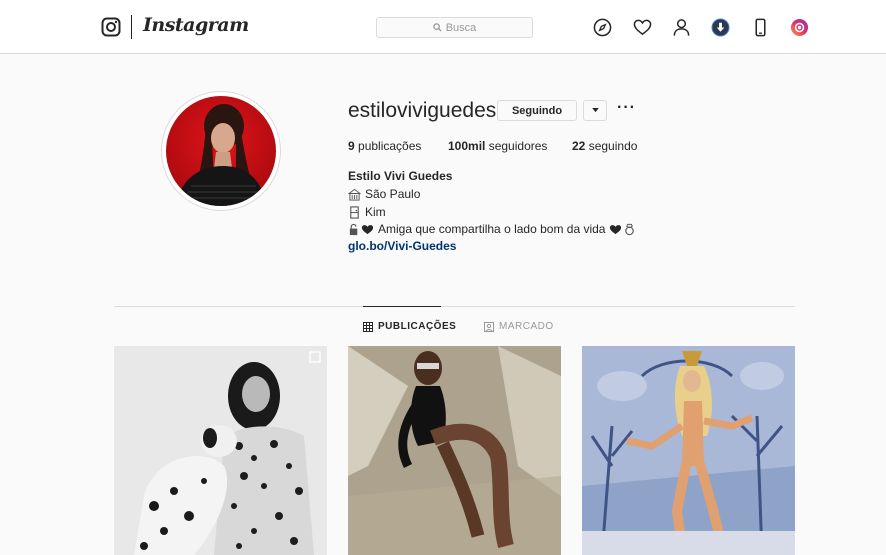 This screenshot has height=555, width=886. I want to click on logo-divider, so click(131, 27).